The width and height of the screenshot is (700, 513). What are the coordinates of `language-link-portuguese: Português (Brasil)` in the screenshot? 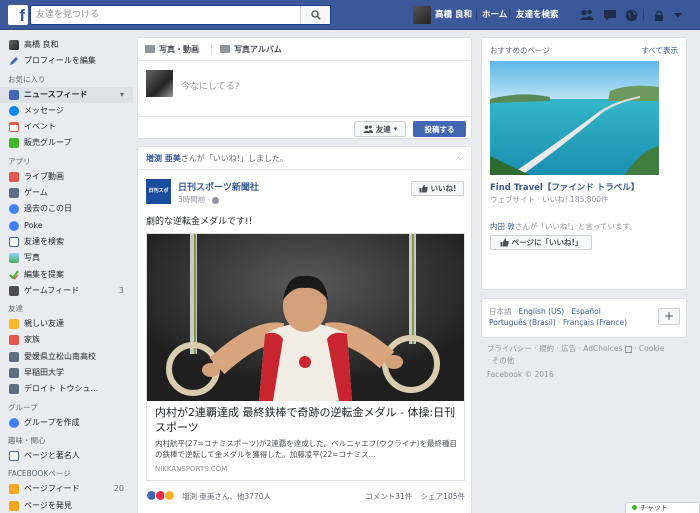 It's located at (522, 322).